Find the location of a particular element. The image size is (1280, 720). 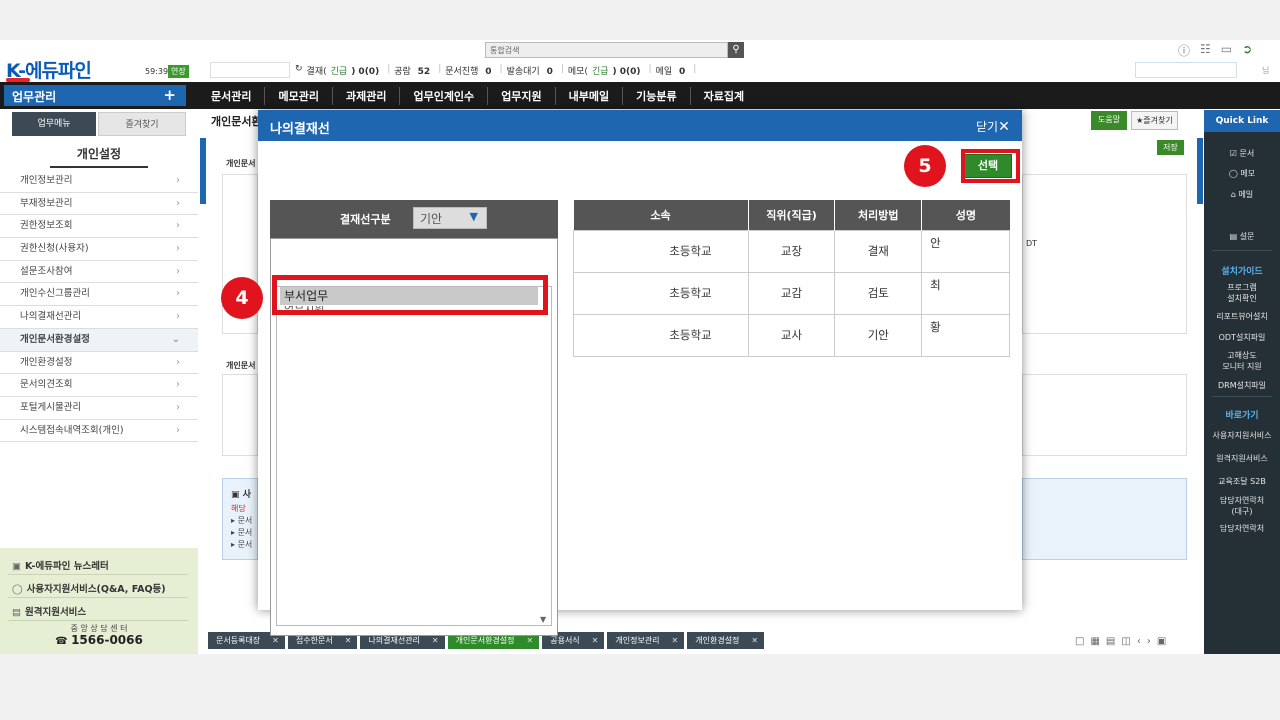

nav-mail: 내부메일 is located at coordinates (590, 96).